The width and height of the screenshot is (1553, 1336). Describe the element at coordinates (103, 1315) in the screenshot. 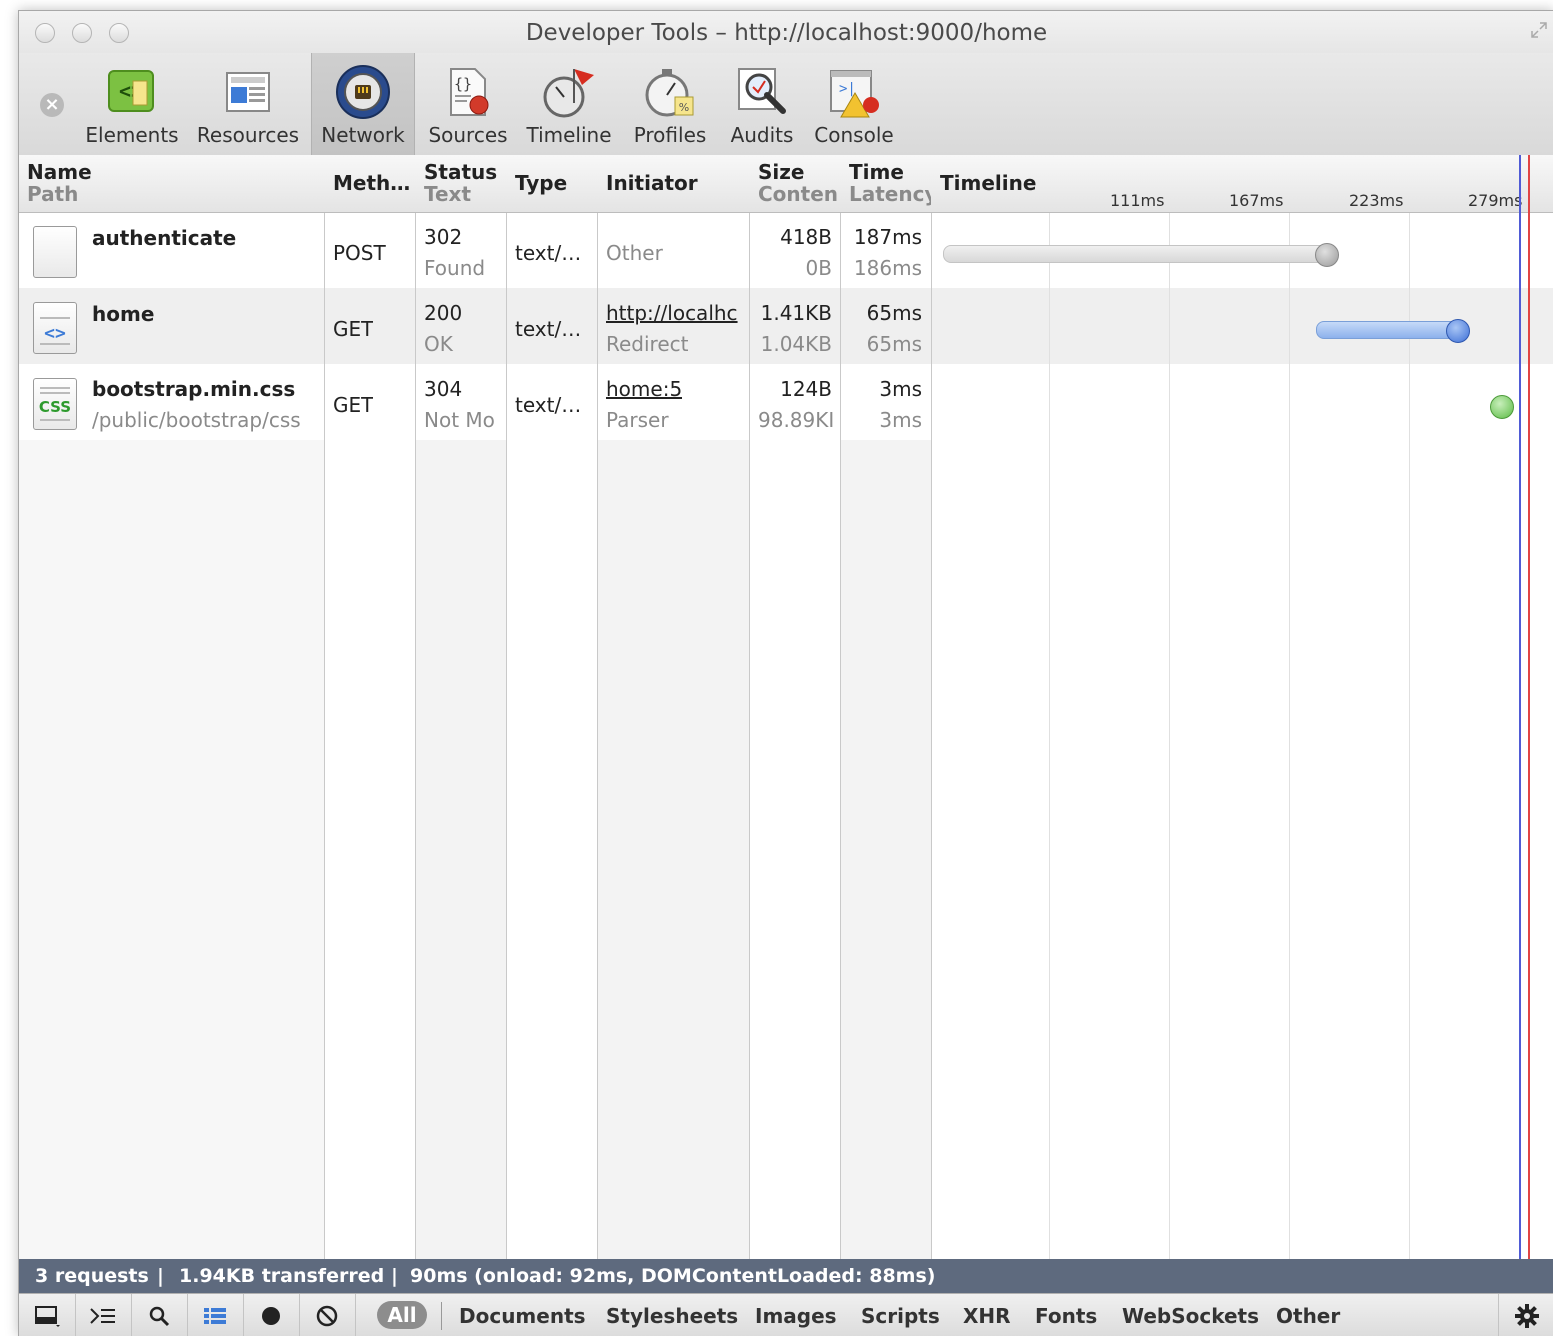

I see `show-console-button` at that location.